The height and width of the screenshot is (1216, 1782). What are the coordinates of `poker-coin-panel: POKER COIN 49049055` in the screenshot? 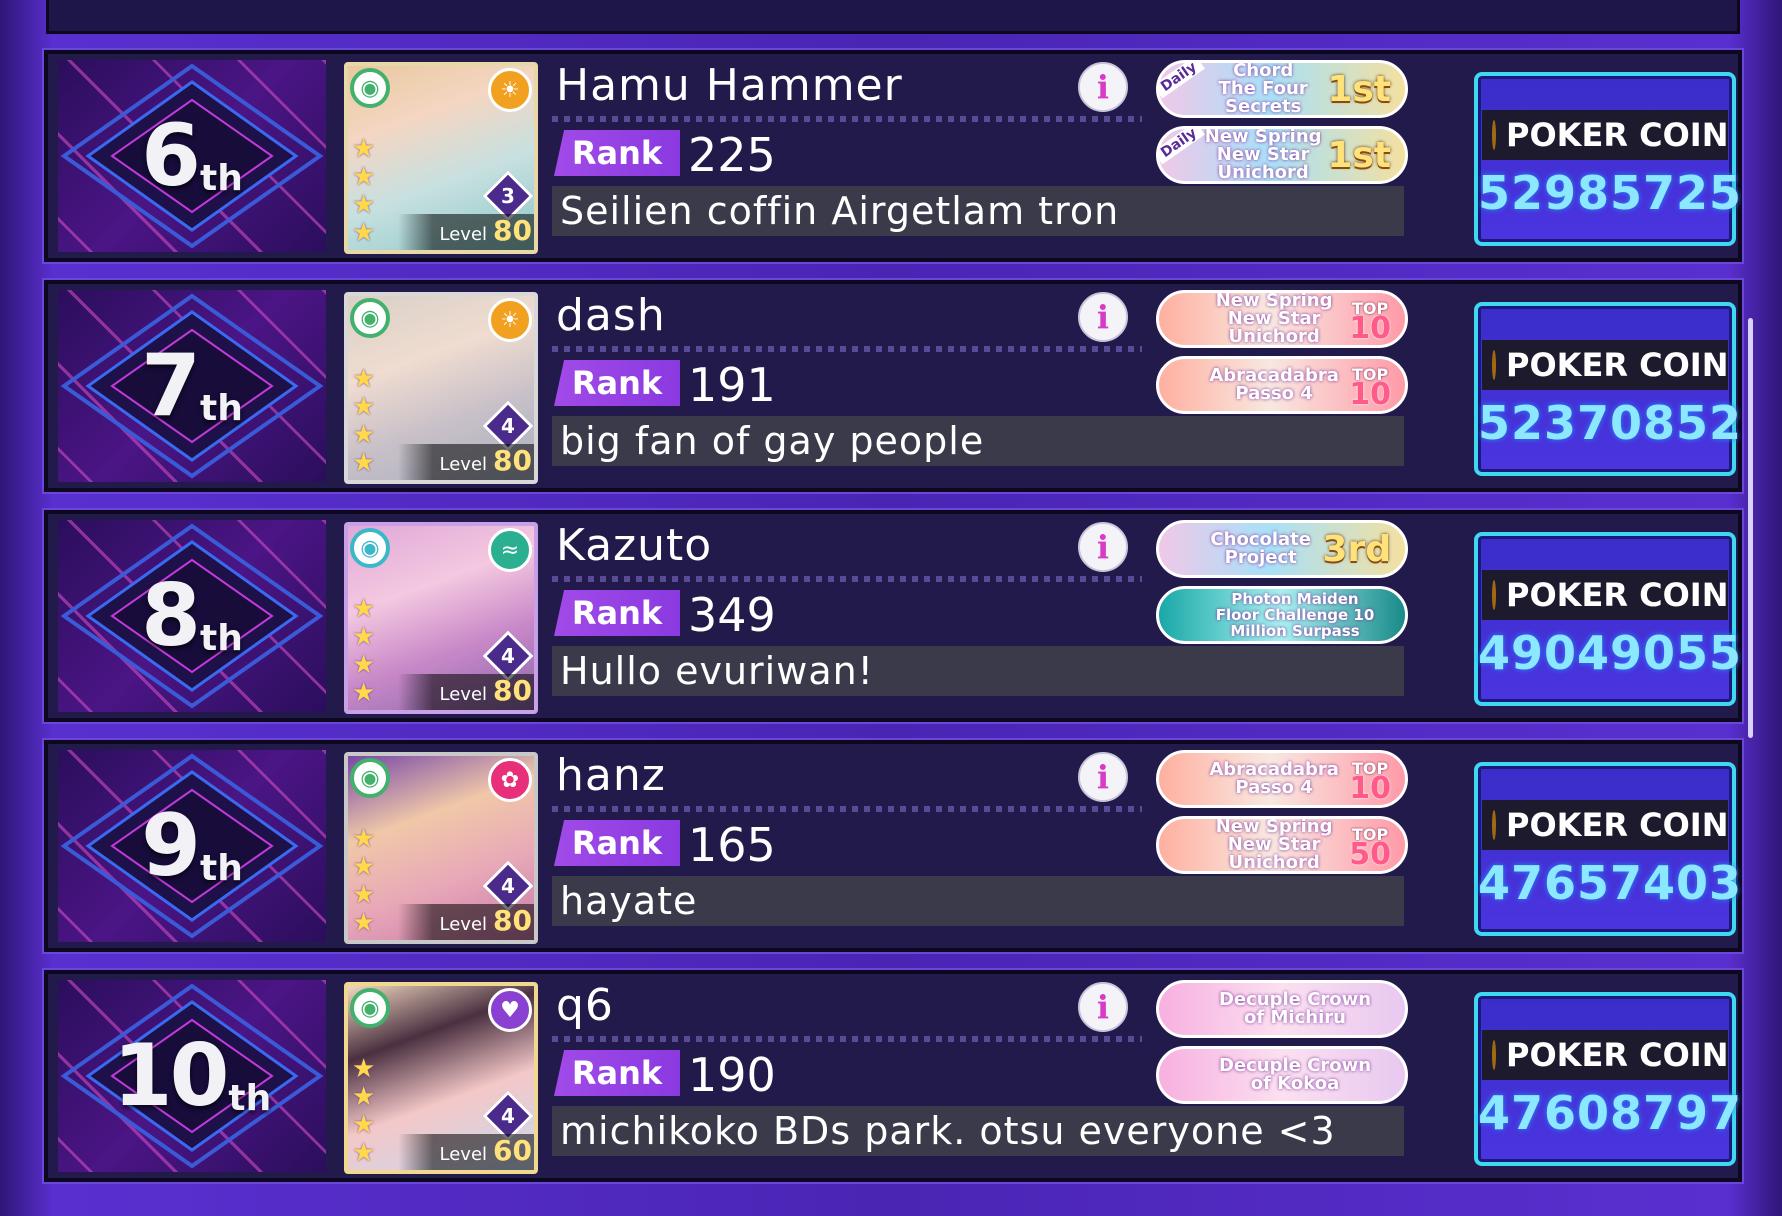 It's located at (1608, 619).